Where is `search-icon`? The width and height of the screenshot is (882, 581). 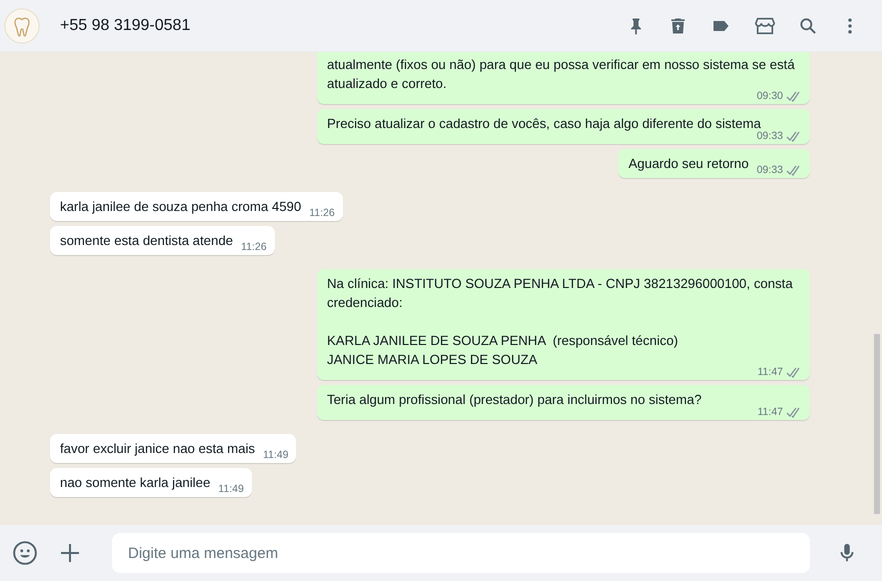
search-icon is located at coordinates (808, 26).